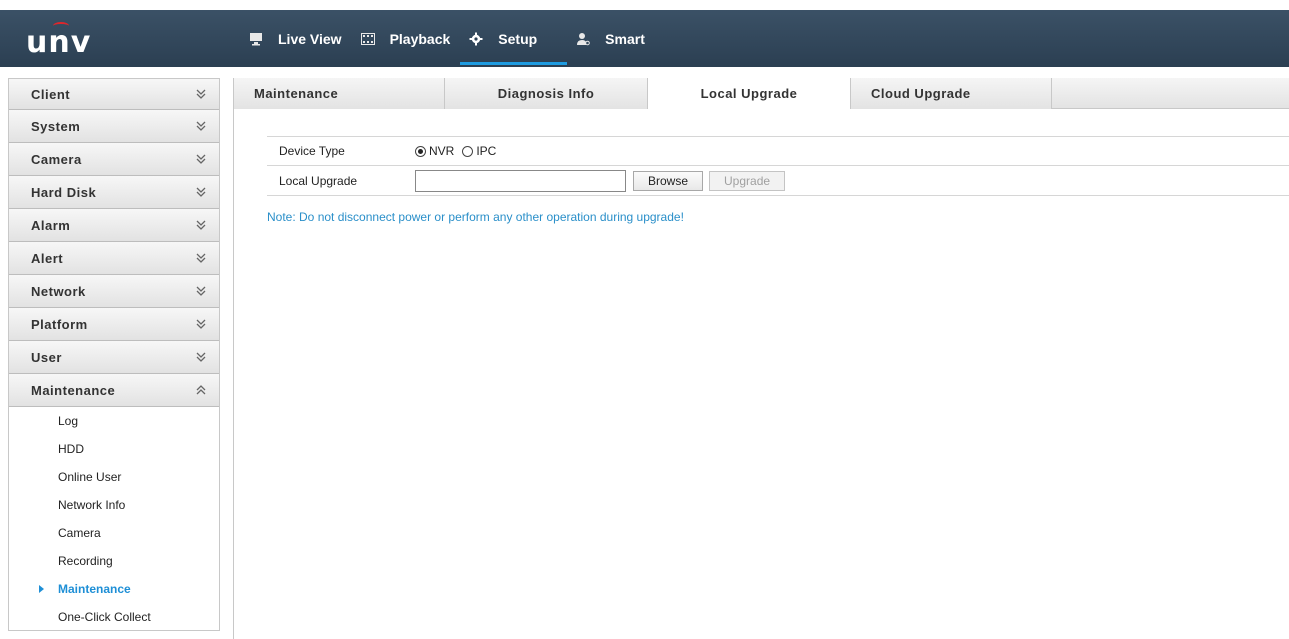 Image resolution: width=1289 pixels, height=639 pixels. I want to click on sidebar-section-label: Alert, so click(47, 258).